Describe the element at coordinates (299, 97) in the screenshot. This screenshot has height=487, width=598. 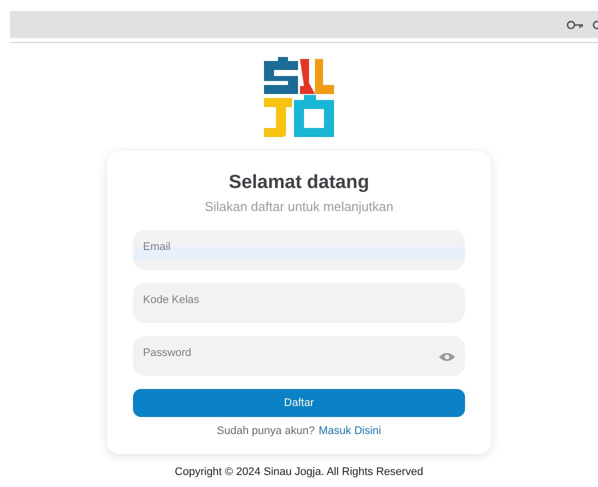
I see `logo-icon` at that location.